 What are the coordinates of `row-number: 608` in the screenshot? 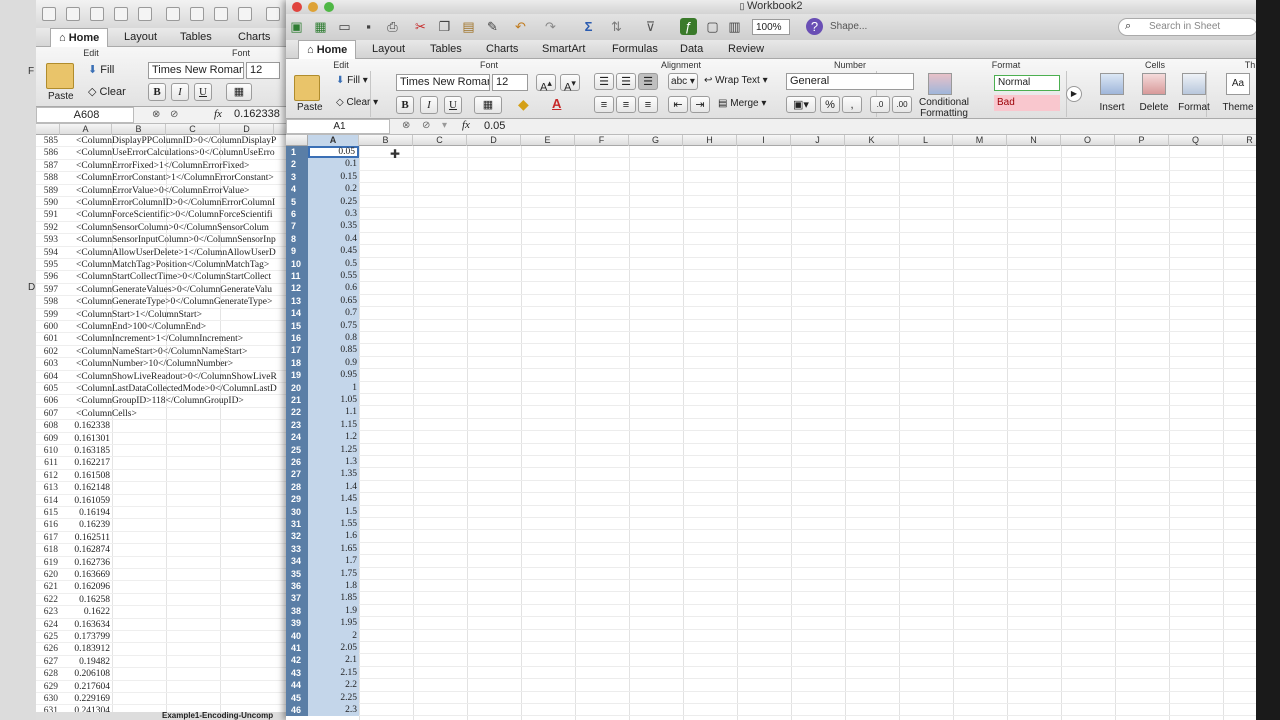 It's located at (47, 426).